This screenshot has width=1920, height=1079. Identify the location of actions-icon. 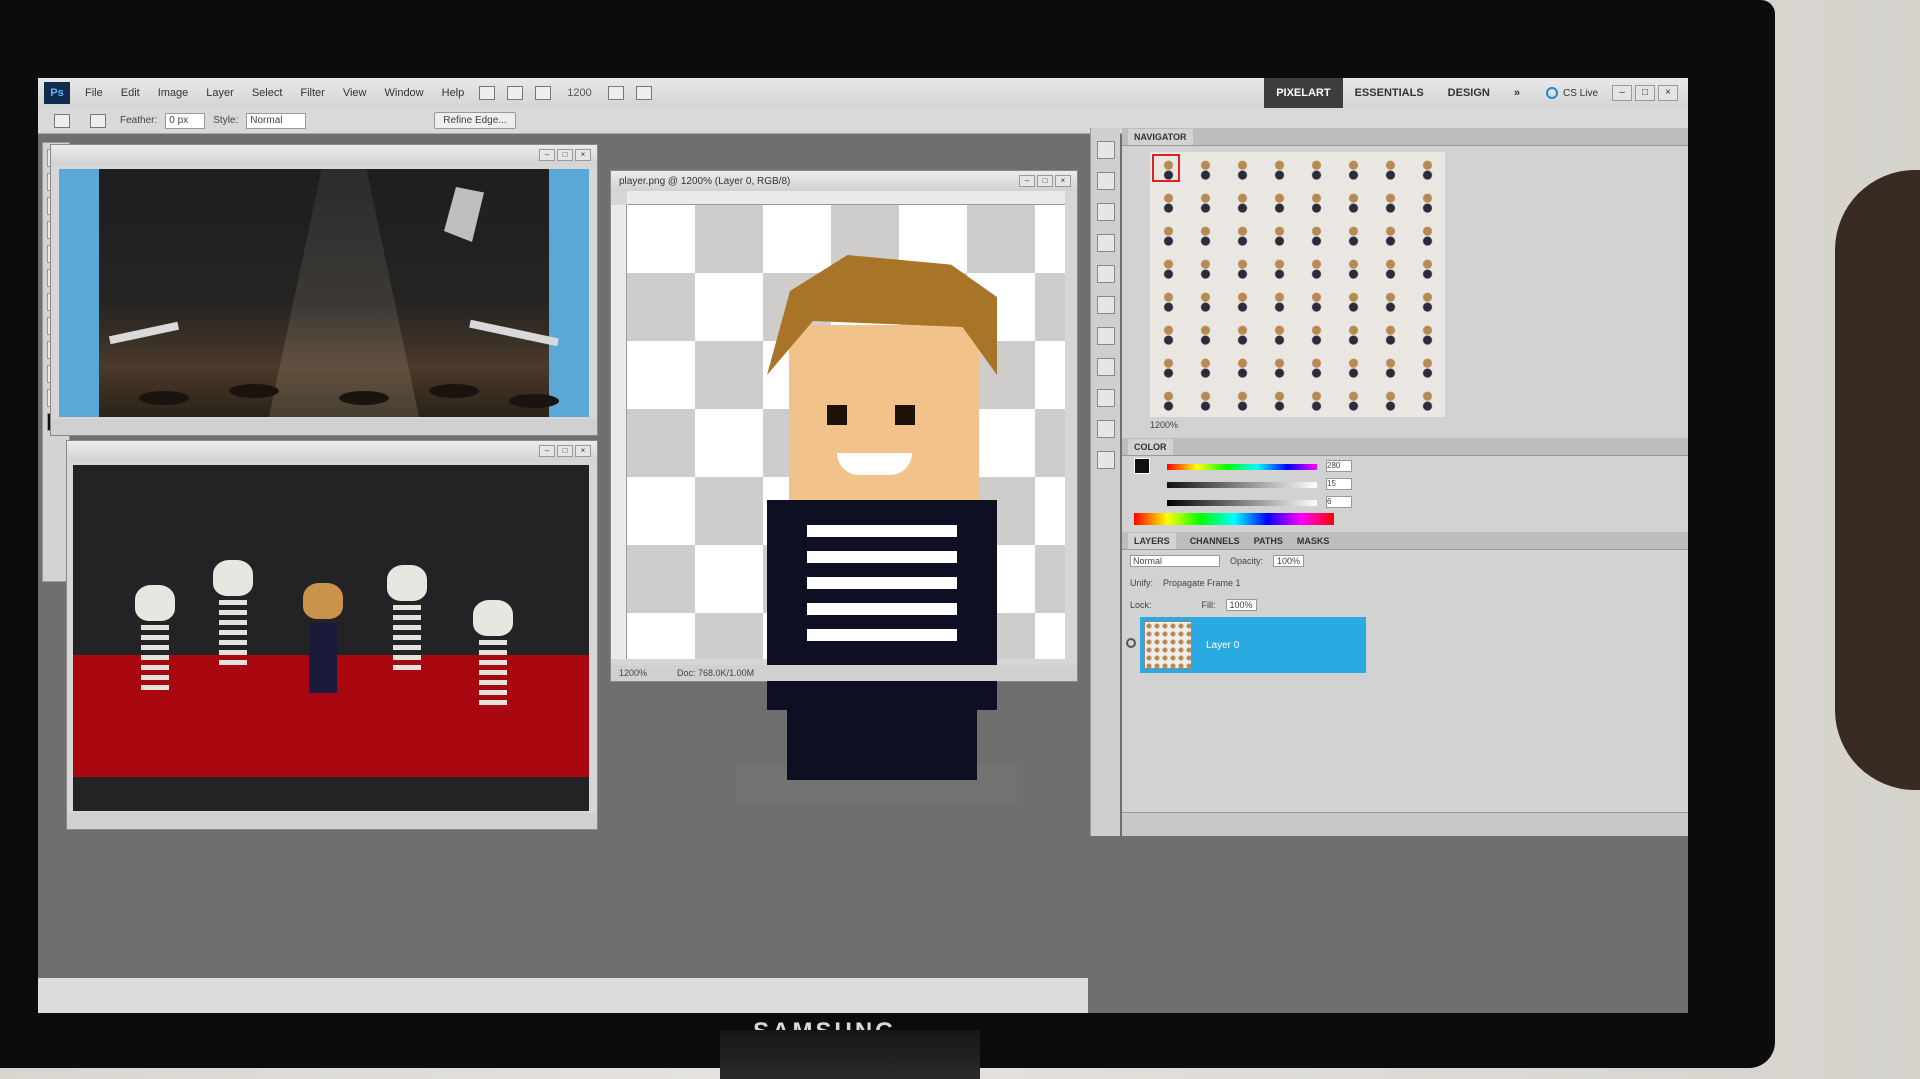
(1105, 274).